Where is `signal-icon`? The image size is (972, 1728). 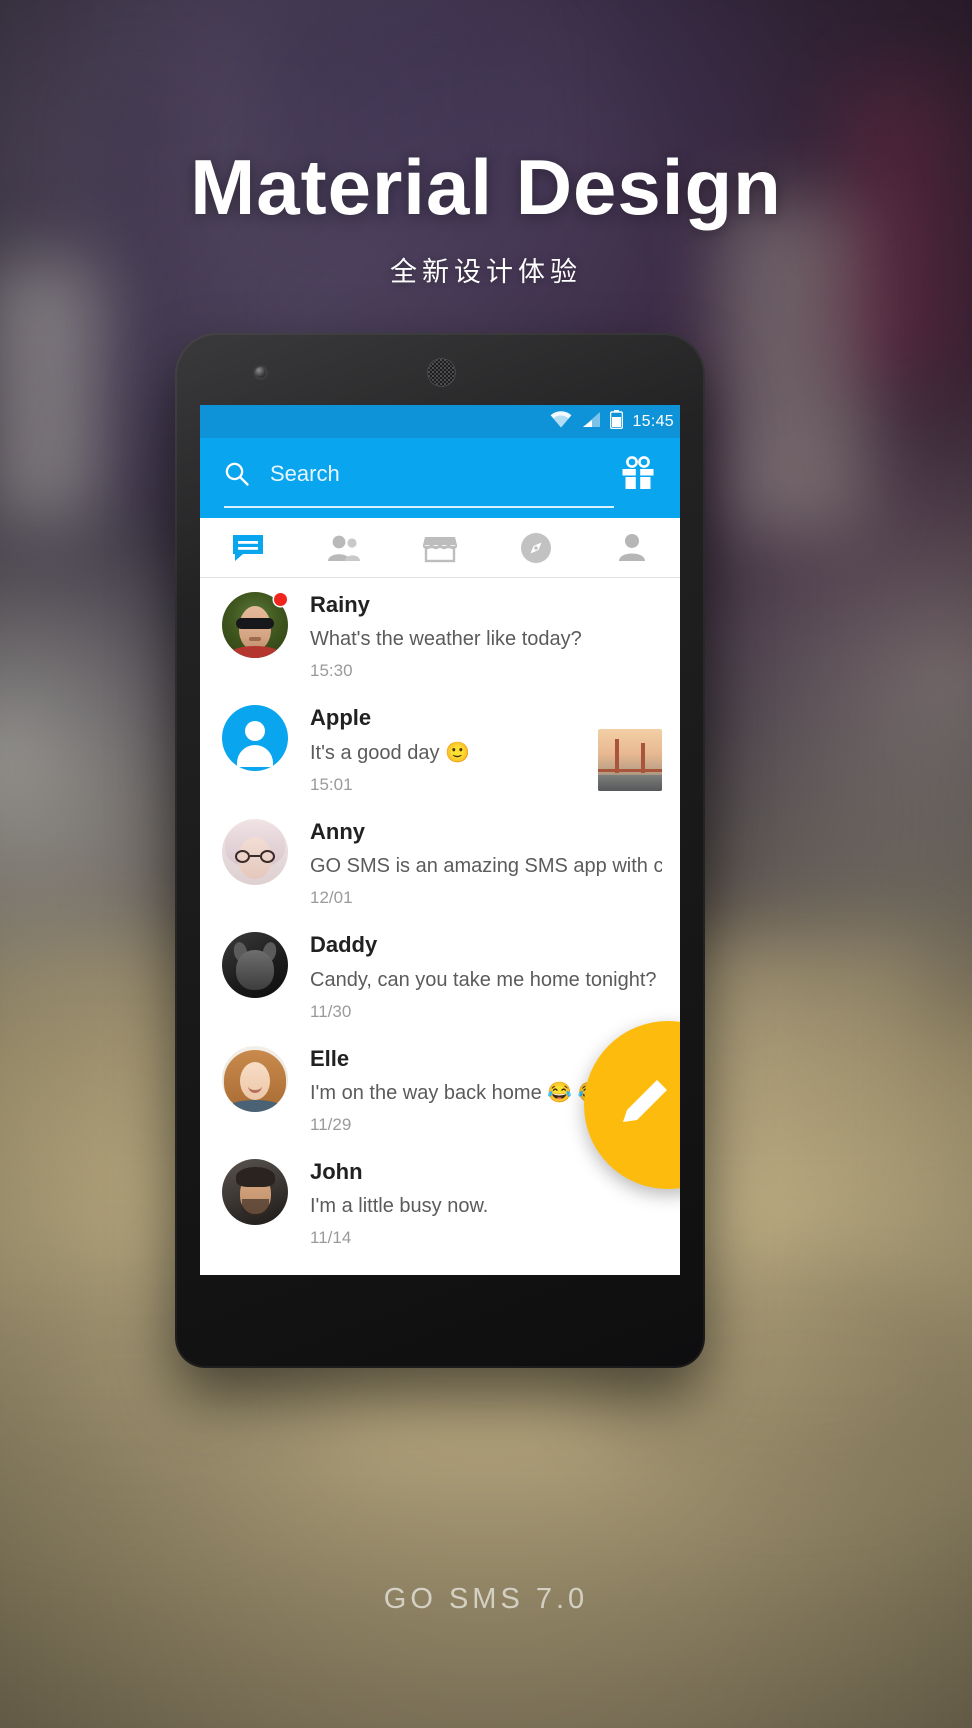 signal-icon is located at coordinates (591, 422).